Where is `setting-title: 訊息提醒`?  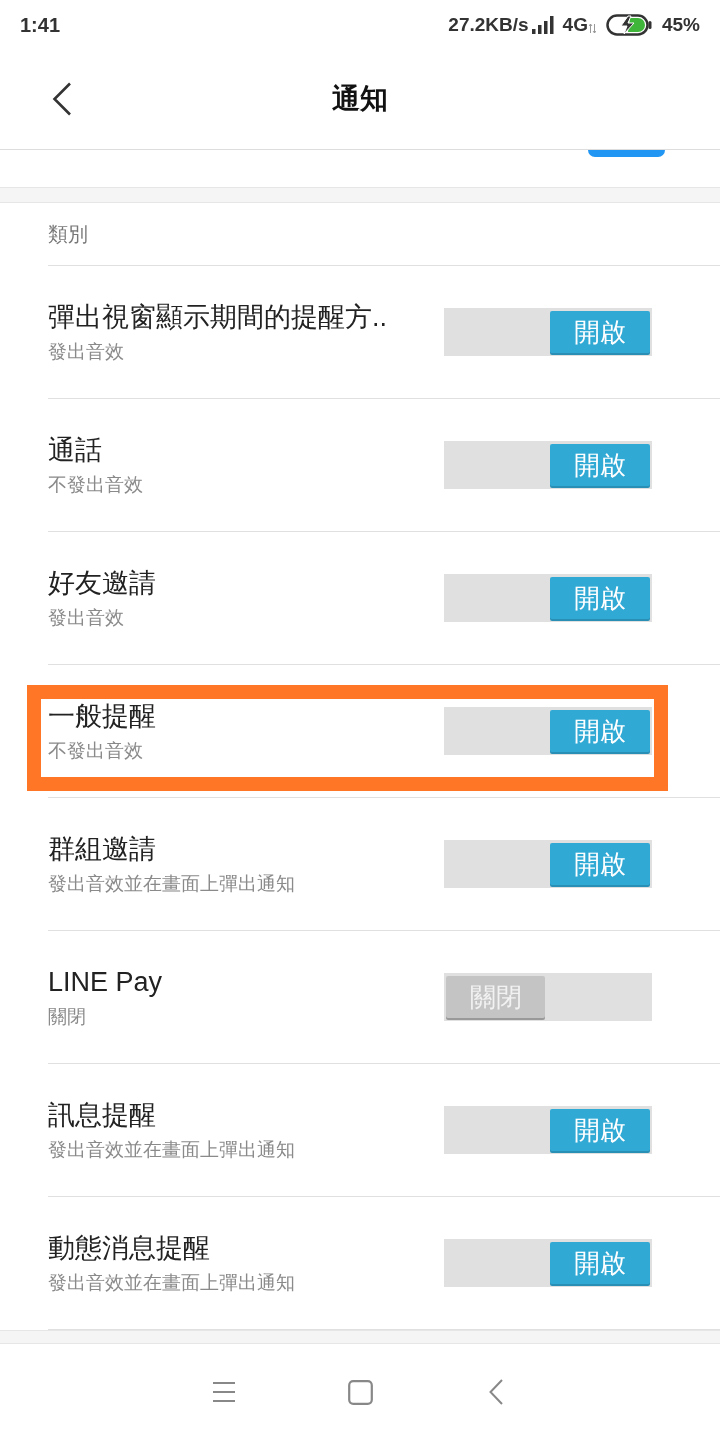
setting-title: 訊息提醒 is located at coordinates (102, 1116).